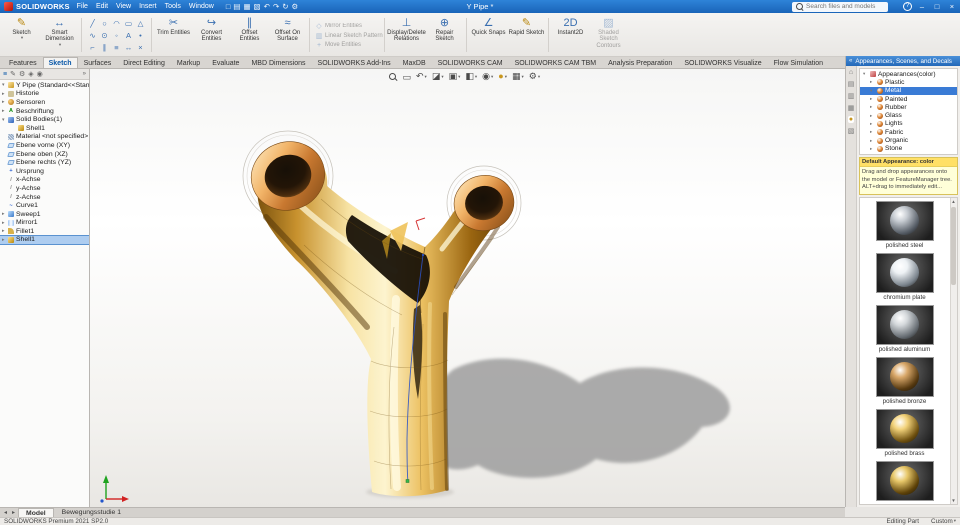 This screenshot has height=525, width=960. I want to click on scrollbar-thumb, so click(953, 245).